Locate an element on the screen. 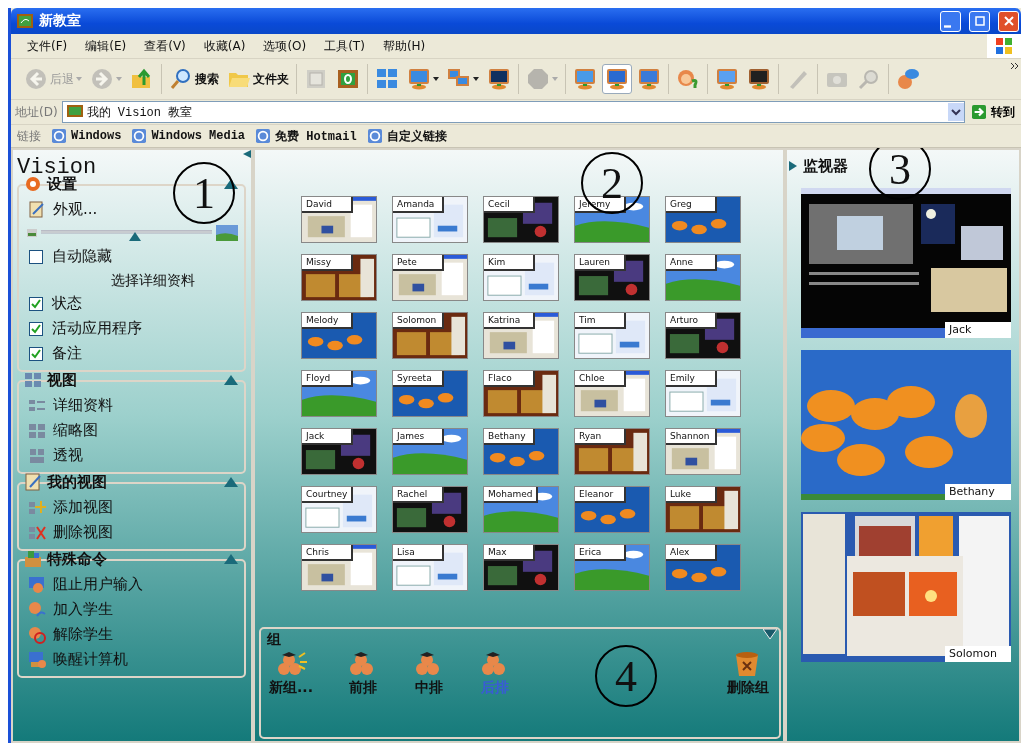 This screenshot has width=1021, height=743. student-thumbnail: Amanda is located at coordinates (430, 219).